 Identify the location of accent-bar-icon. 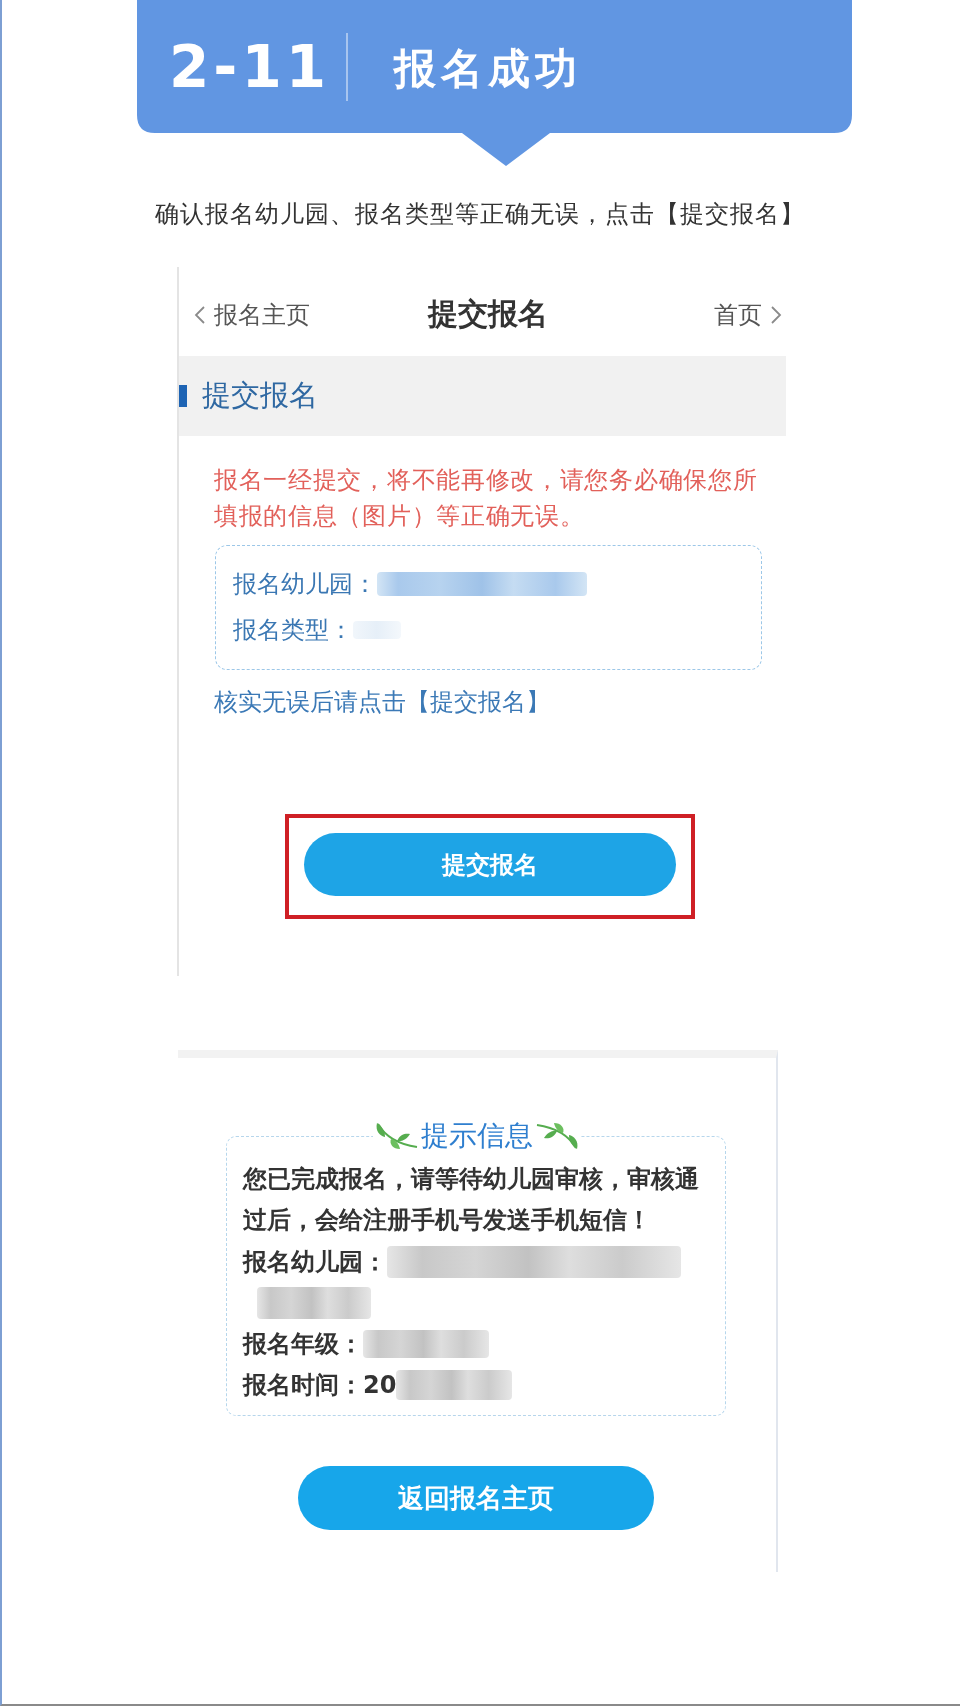
(183, 396).